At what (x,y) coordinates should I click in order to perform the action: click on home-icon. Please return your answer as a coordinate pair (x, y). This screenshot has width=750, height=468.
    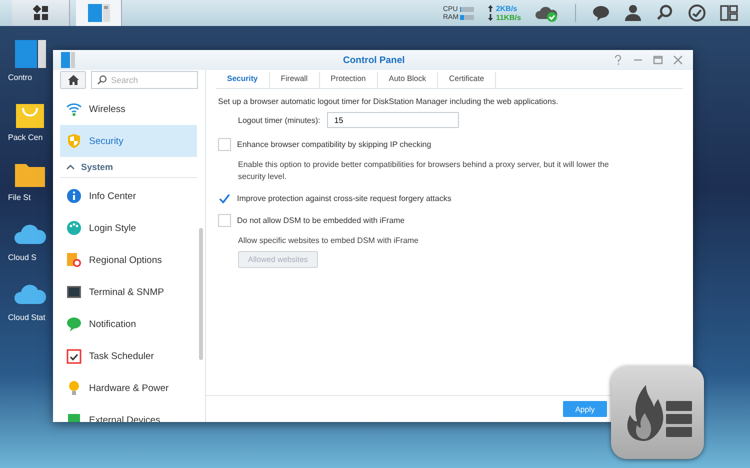
    Looking at the image, I should click on (73, 80).